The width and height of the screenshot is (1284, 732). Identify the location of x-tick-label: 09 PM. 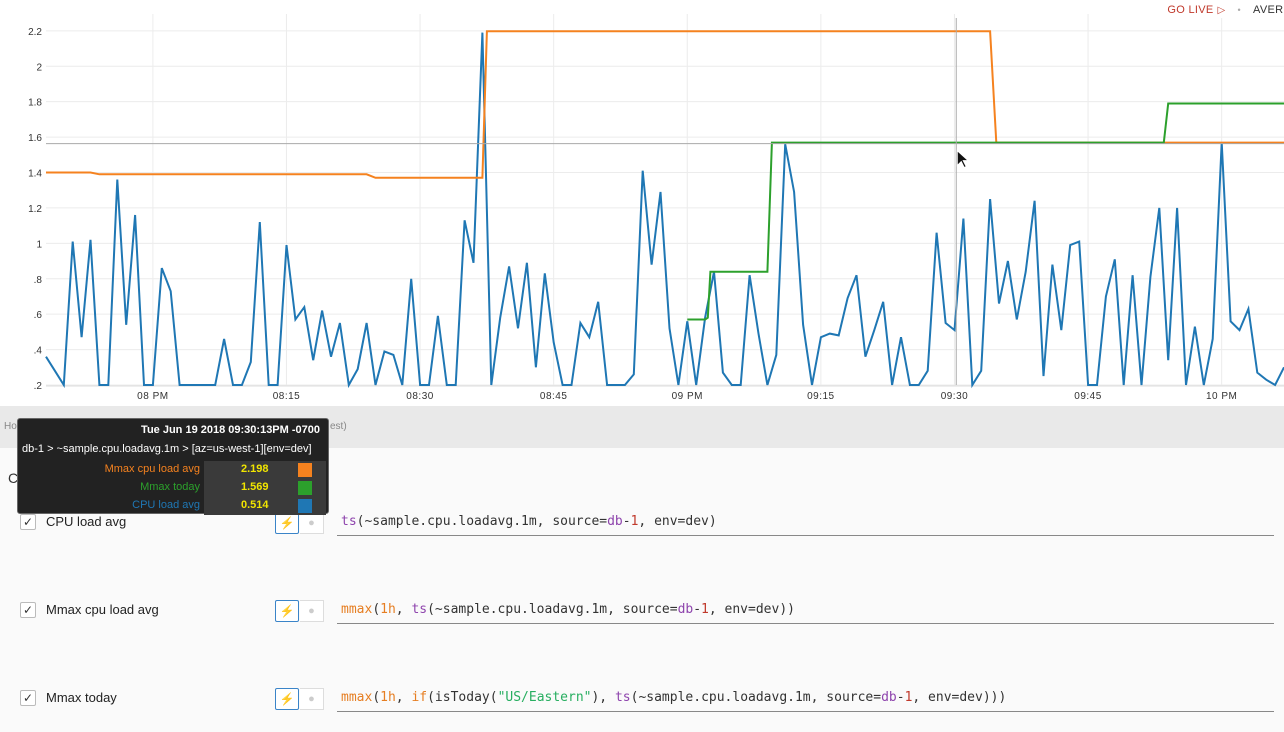
(687, 396).